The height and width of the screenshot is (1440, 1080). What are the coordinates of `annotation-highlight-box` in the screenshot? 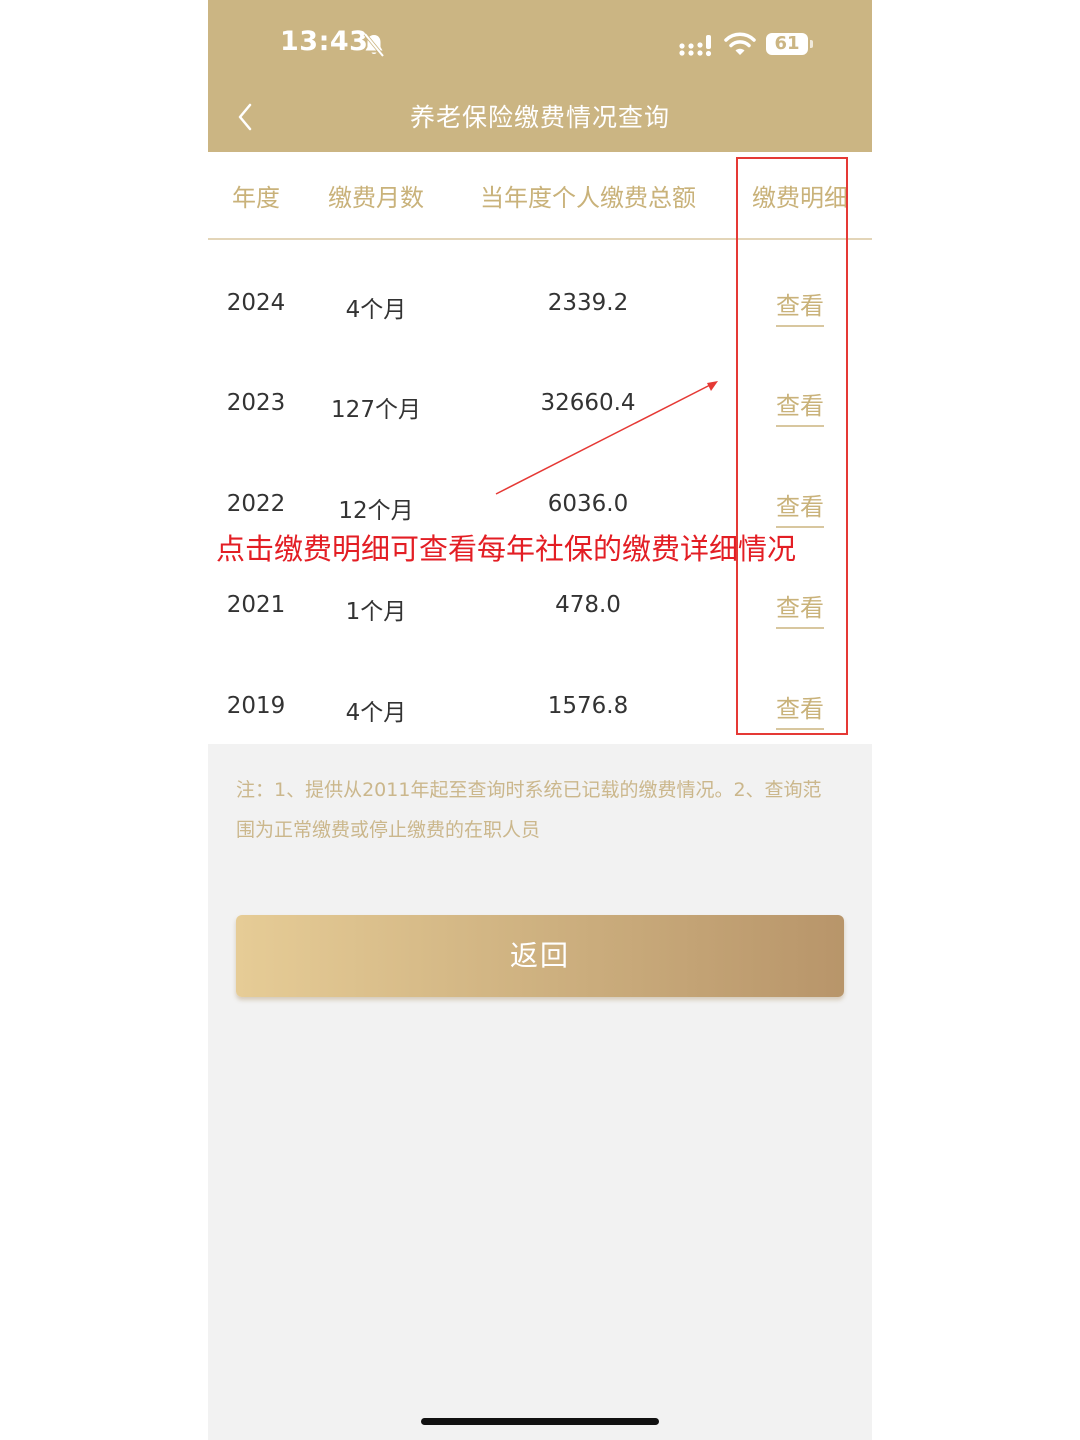 It's located at (792, 446).